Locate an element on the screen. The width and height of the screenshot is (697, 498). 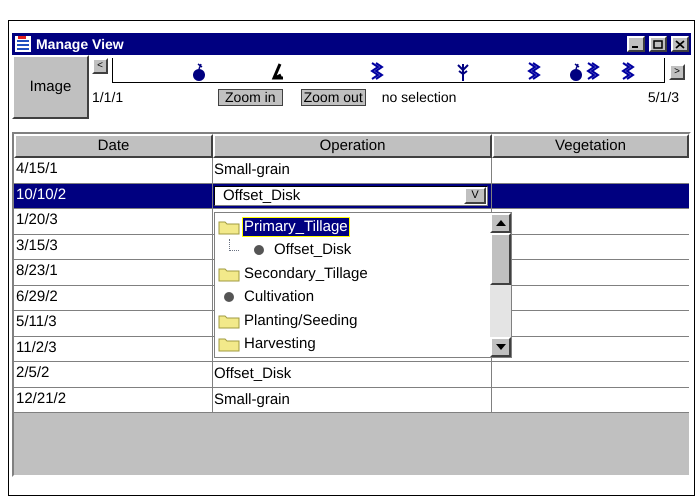
selection-status: no selection is located at coordinates (420, 97).